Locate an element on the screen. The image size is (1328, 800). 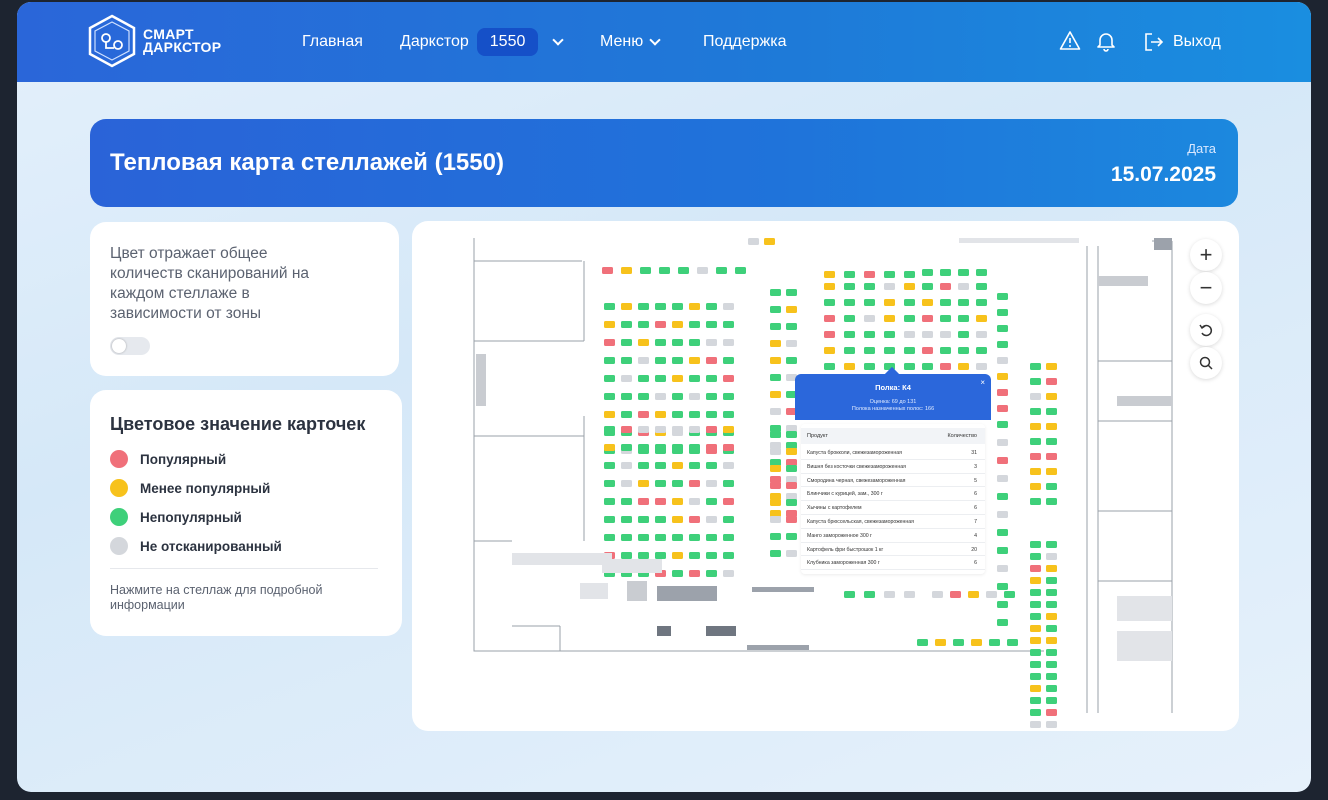
brand-logo: СМАРТ ДАРКСТОР is located at coordinates (154, 41).